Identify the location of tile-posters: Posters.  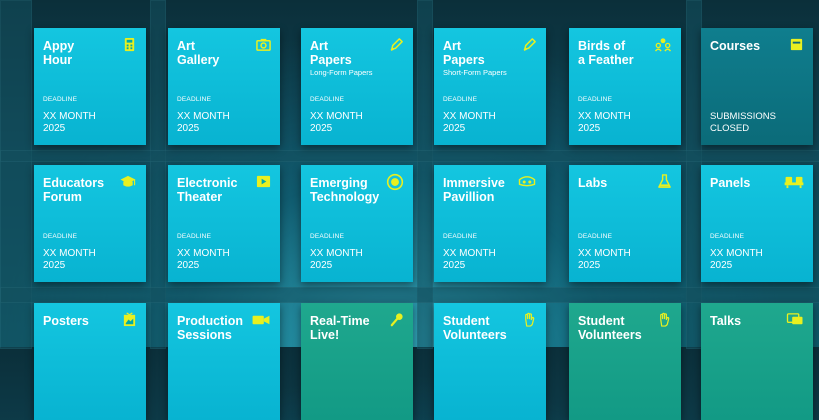
(90, 361).